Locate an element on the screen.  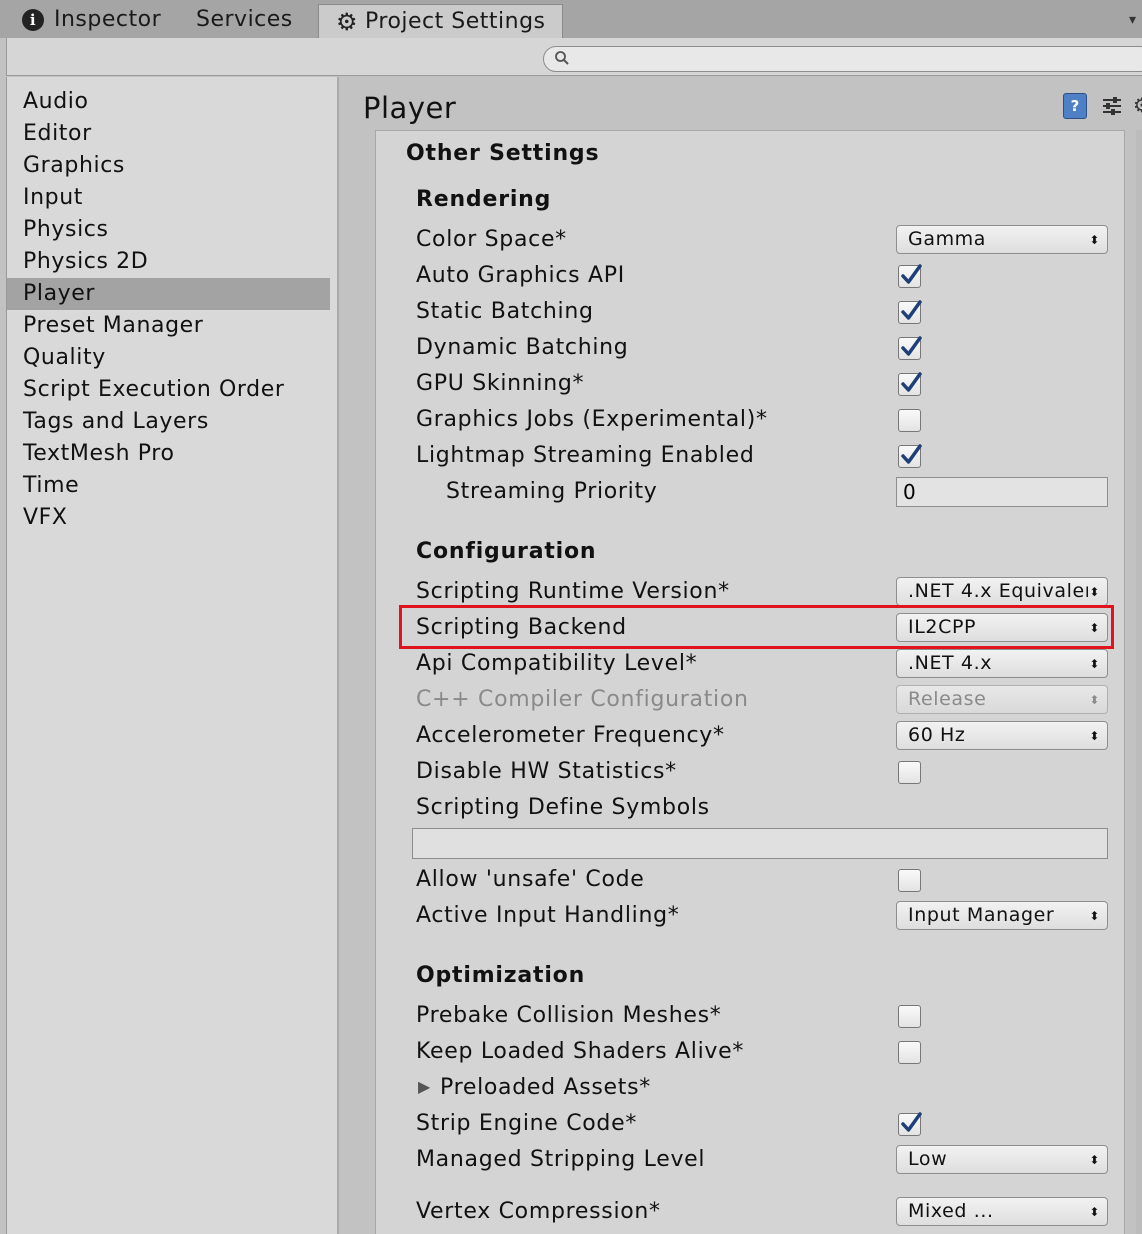
graphics-jobs-checkbox is located at coordinates (909, 420).